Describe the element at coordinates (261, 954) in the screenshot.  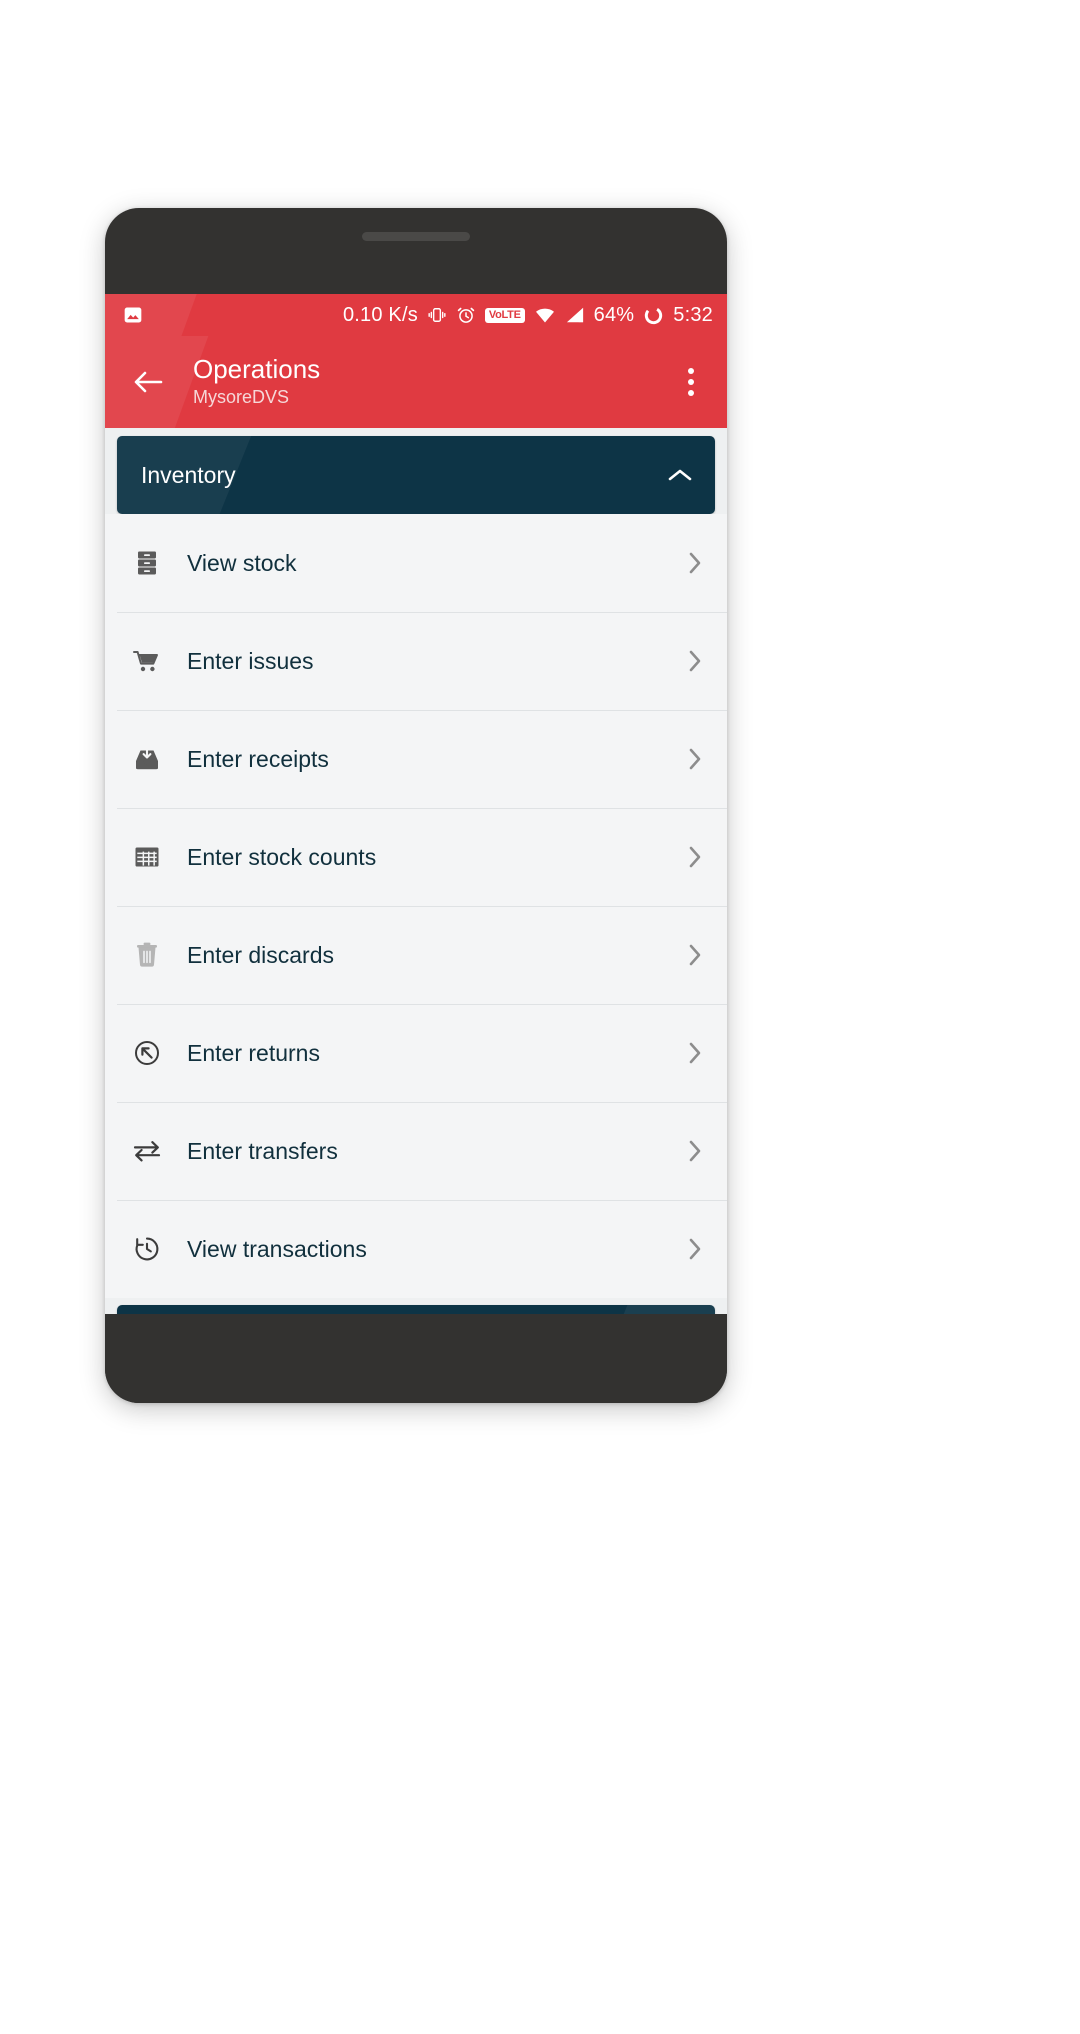
I see `list-item-label: Enter discards` at that location.